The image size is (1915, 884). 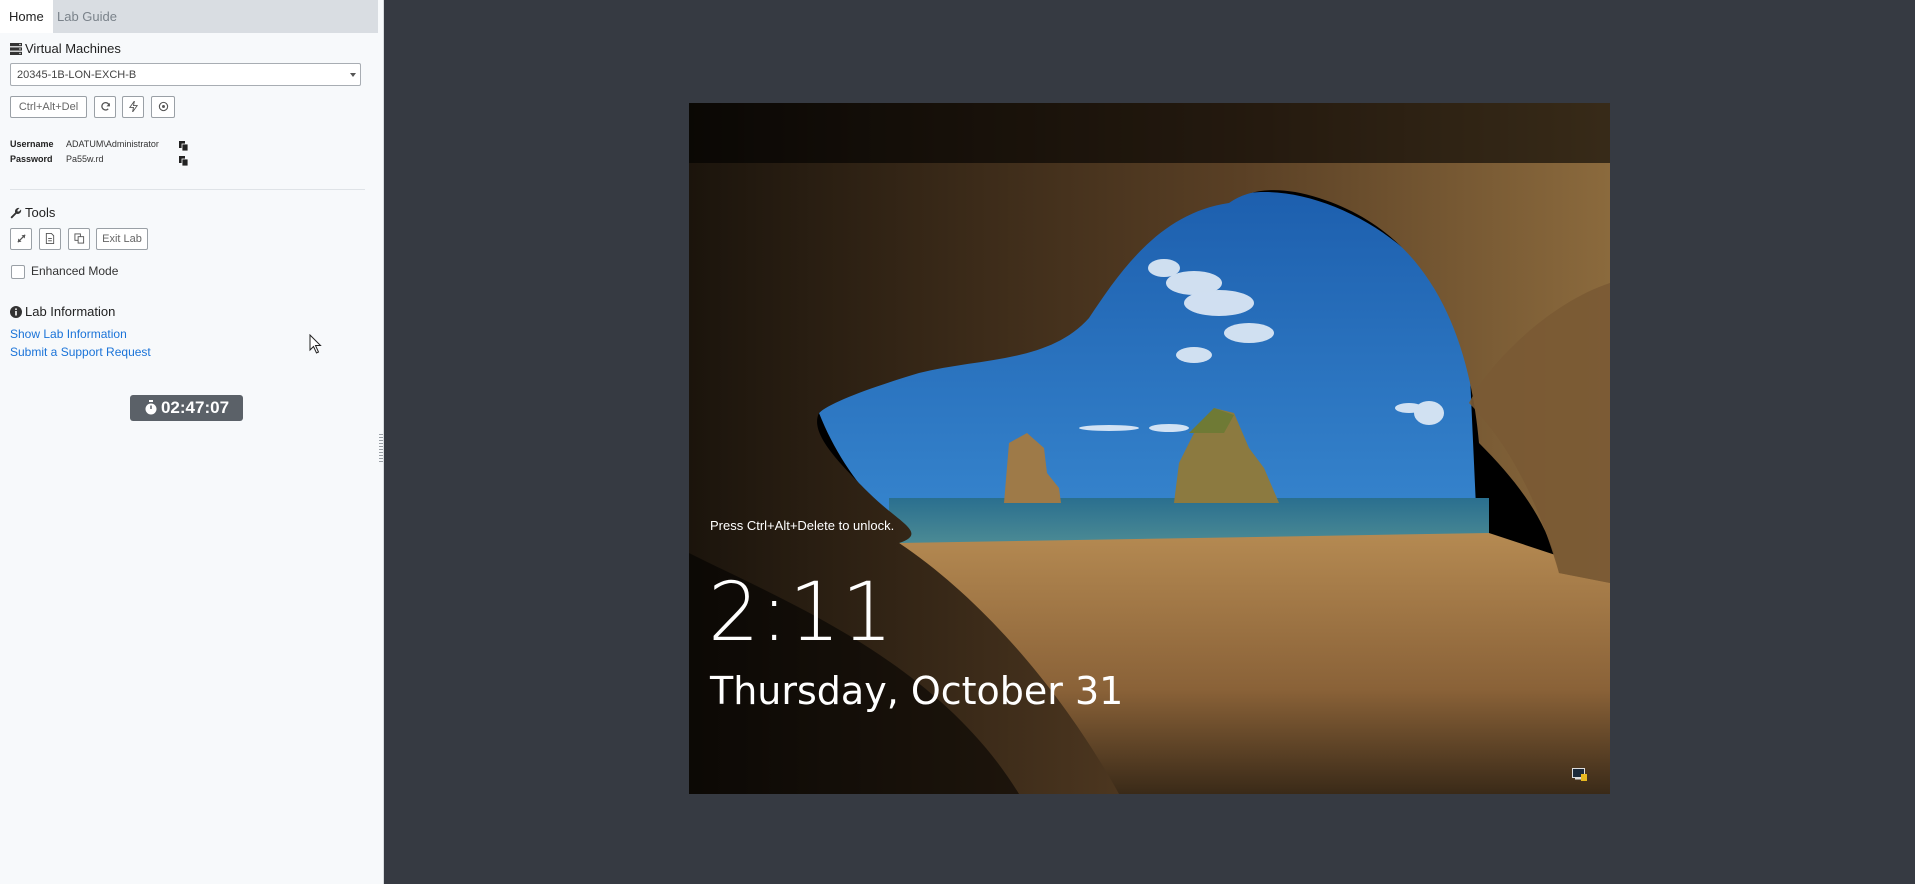 I want to click on timer-value: 02:47:07, so click(x=195, y=407).